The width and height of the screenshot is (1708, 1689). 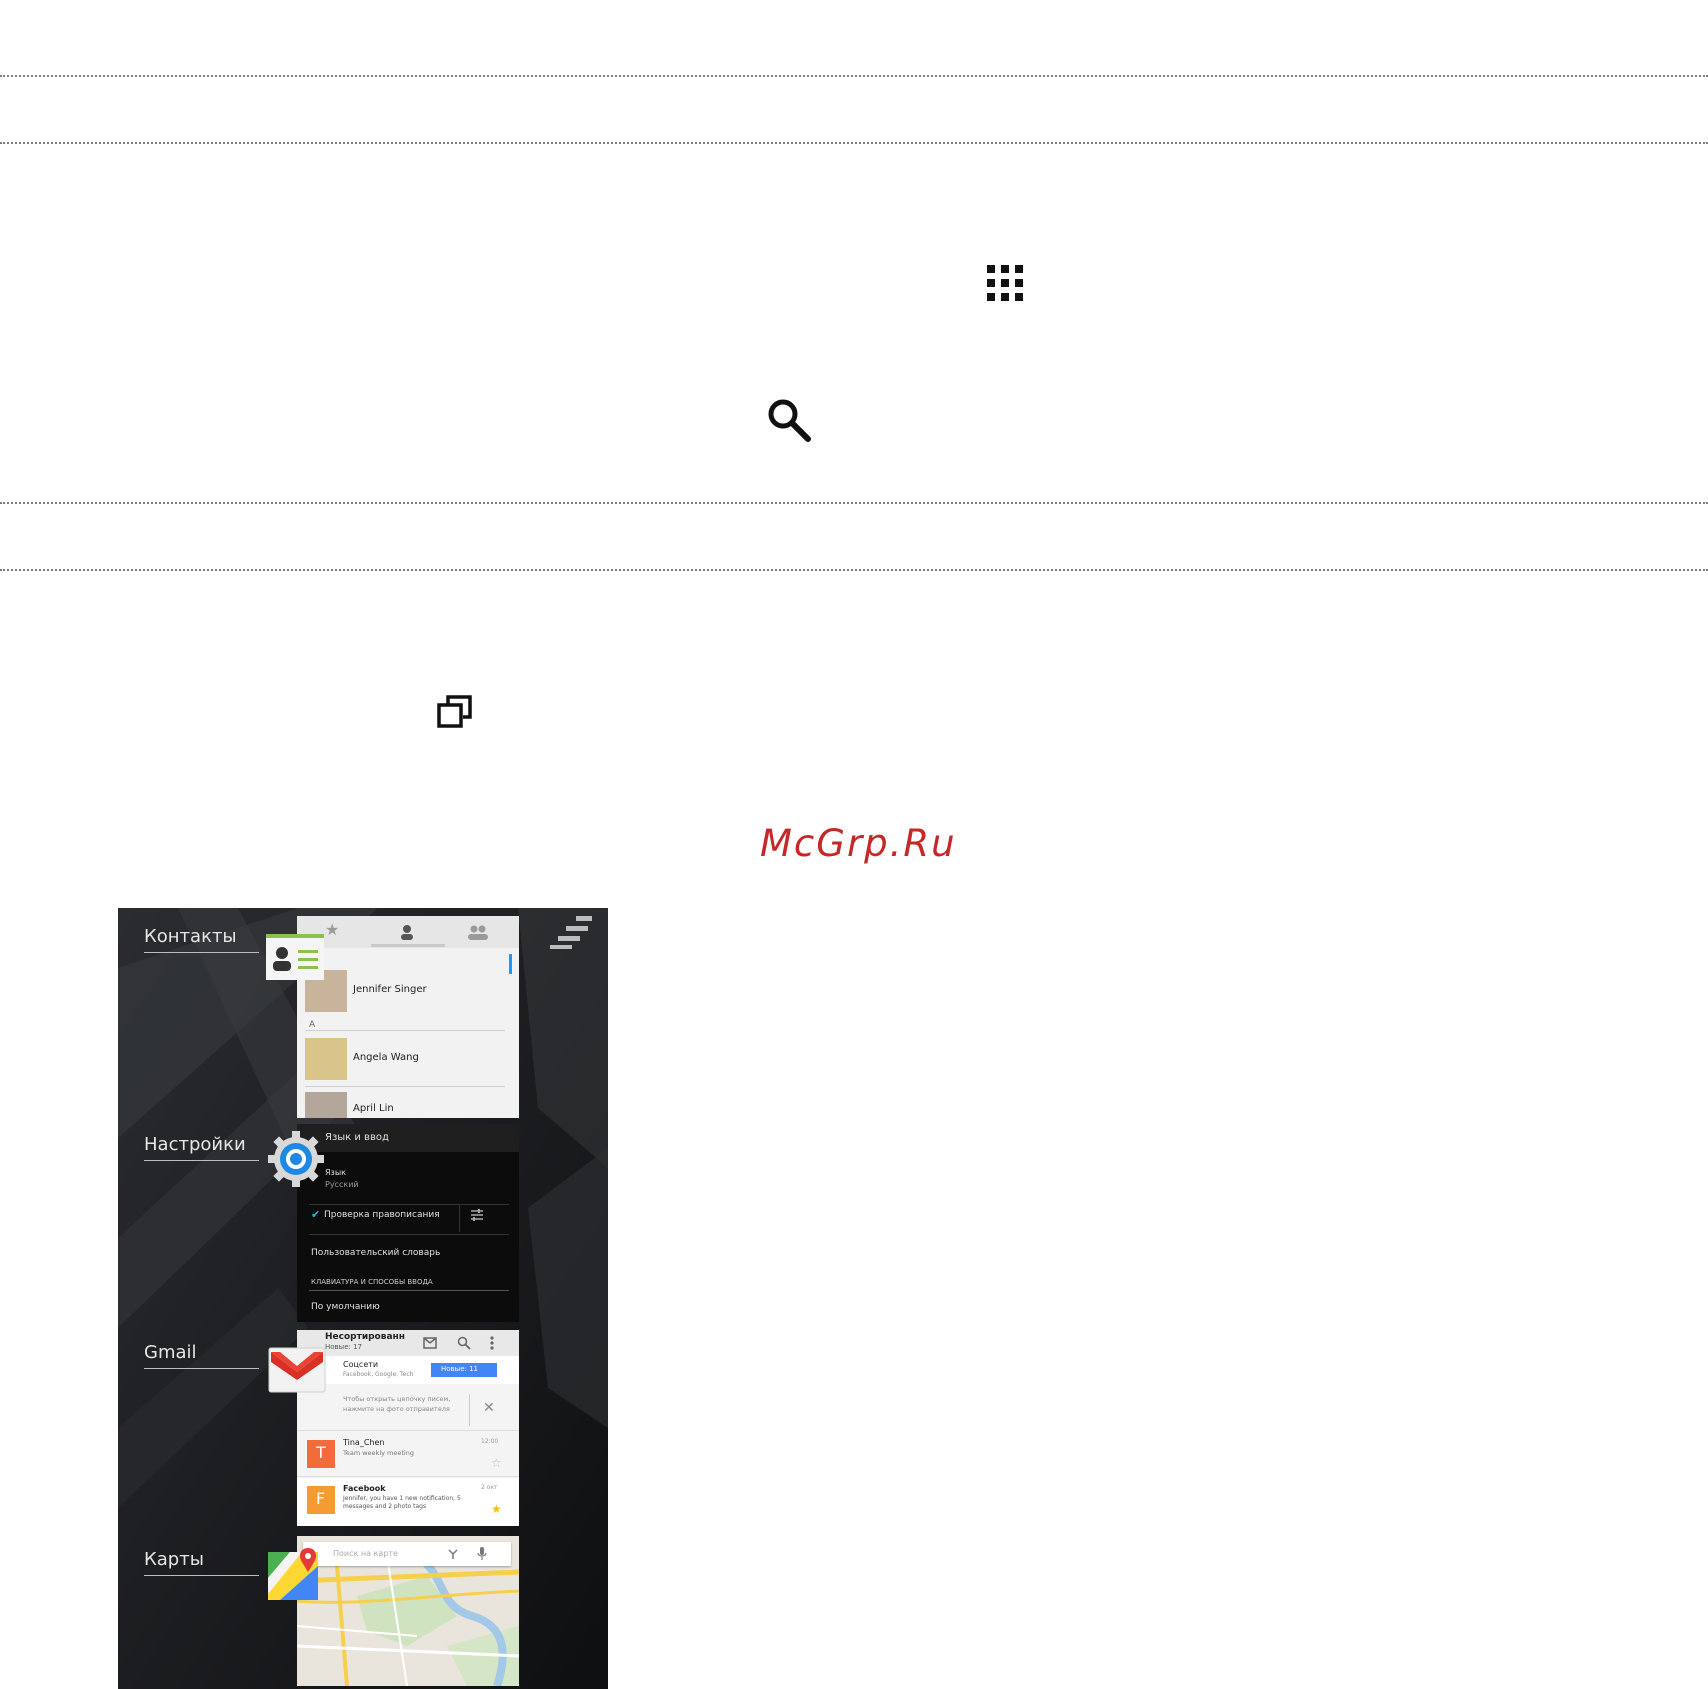 I want to click on maps-card: Поиск на карте, so click(x=408, y=1611).